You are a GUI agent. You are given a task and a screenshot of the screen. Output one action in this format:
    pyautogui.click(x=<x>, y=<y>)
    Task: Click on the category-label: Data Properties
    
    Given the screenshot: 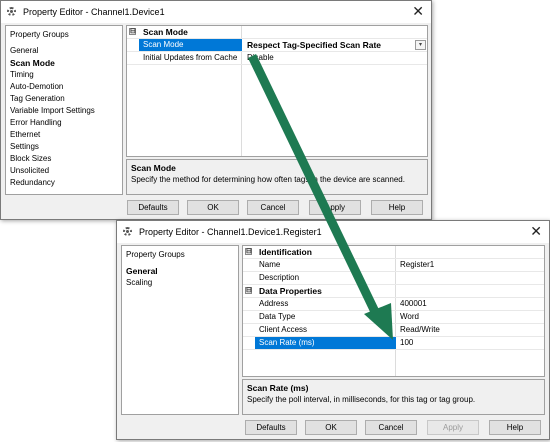 What is the action you would take?
    pyautogui.click(x=290, y=291)
    